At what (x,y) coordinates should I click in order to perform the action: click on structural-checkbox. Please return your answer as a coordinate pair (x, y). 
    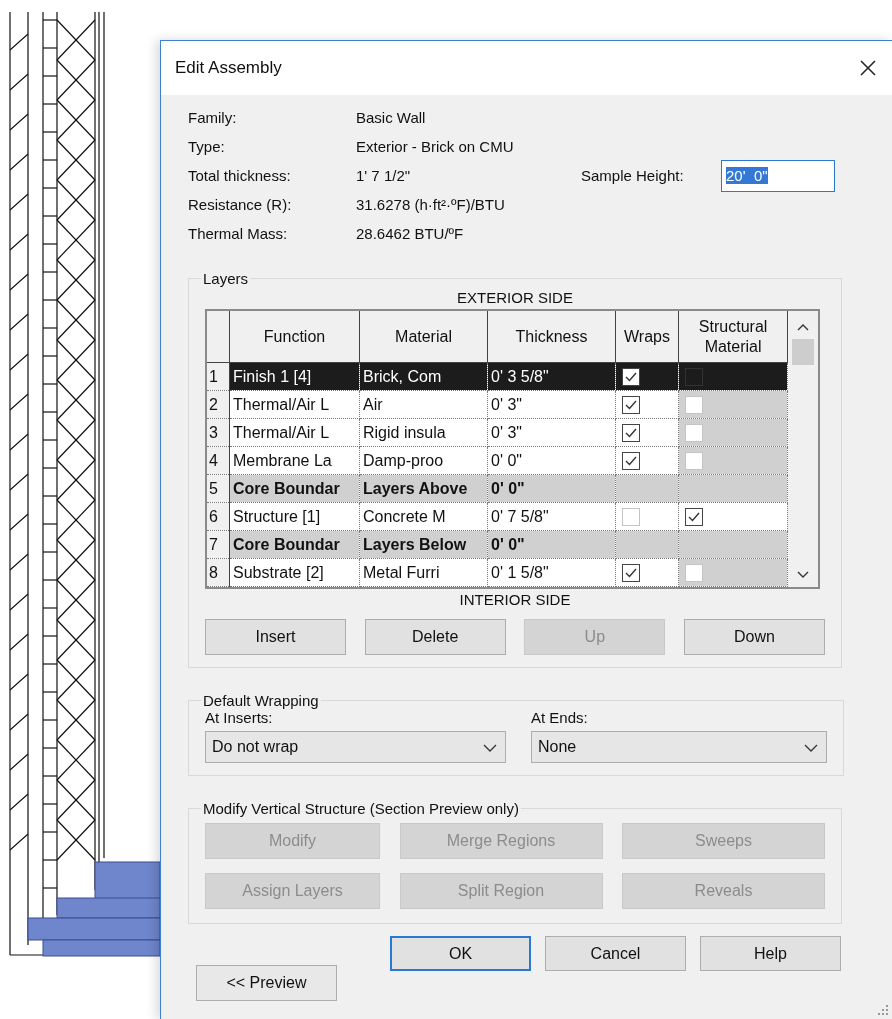
    Looking at the image, I should click on (694, 516).